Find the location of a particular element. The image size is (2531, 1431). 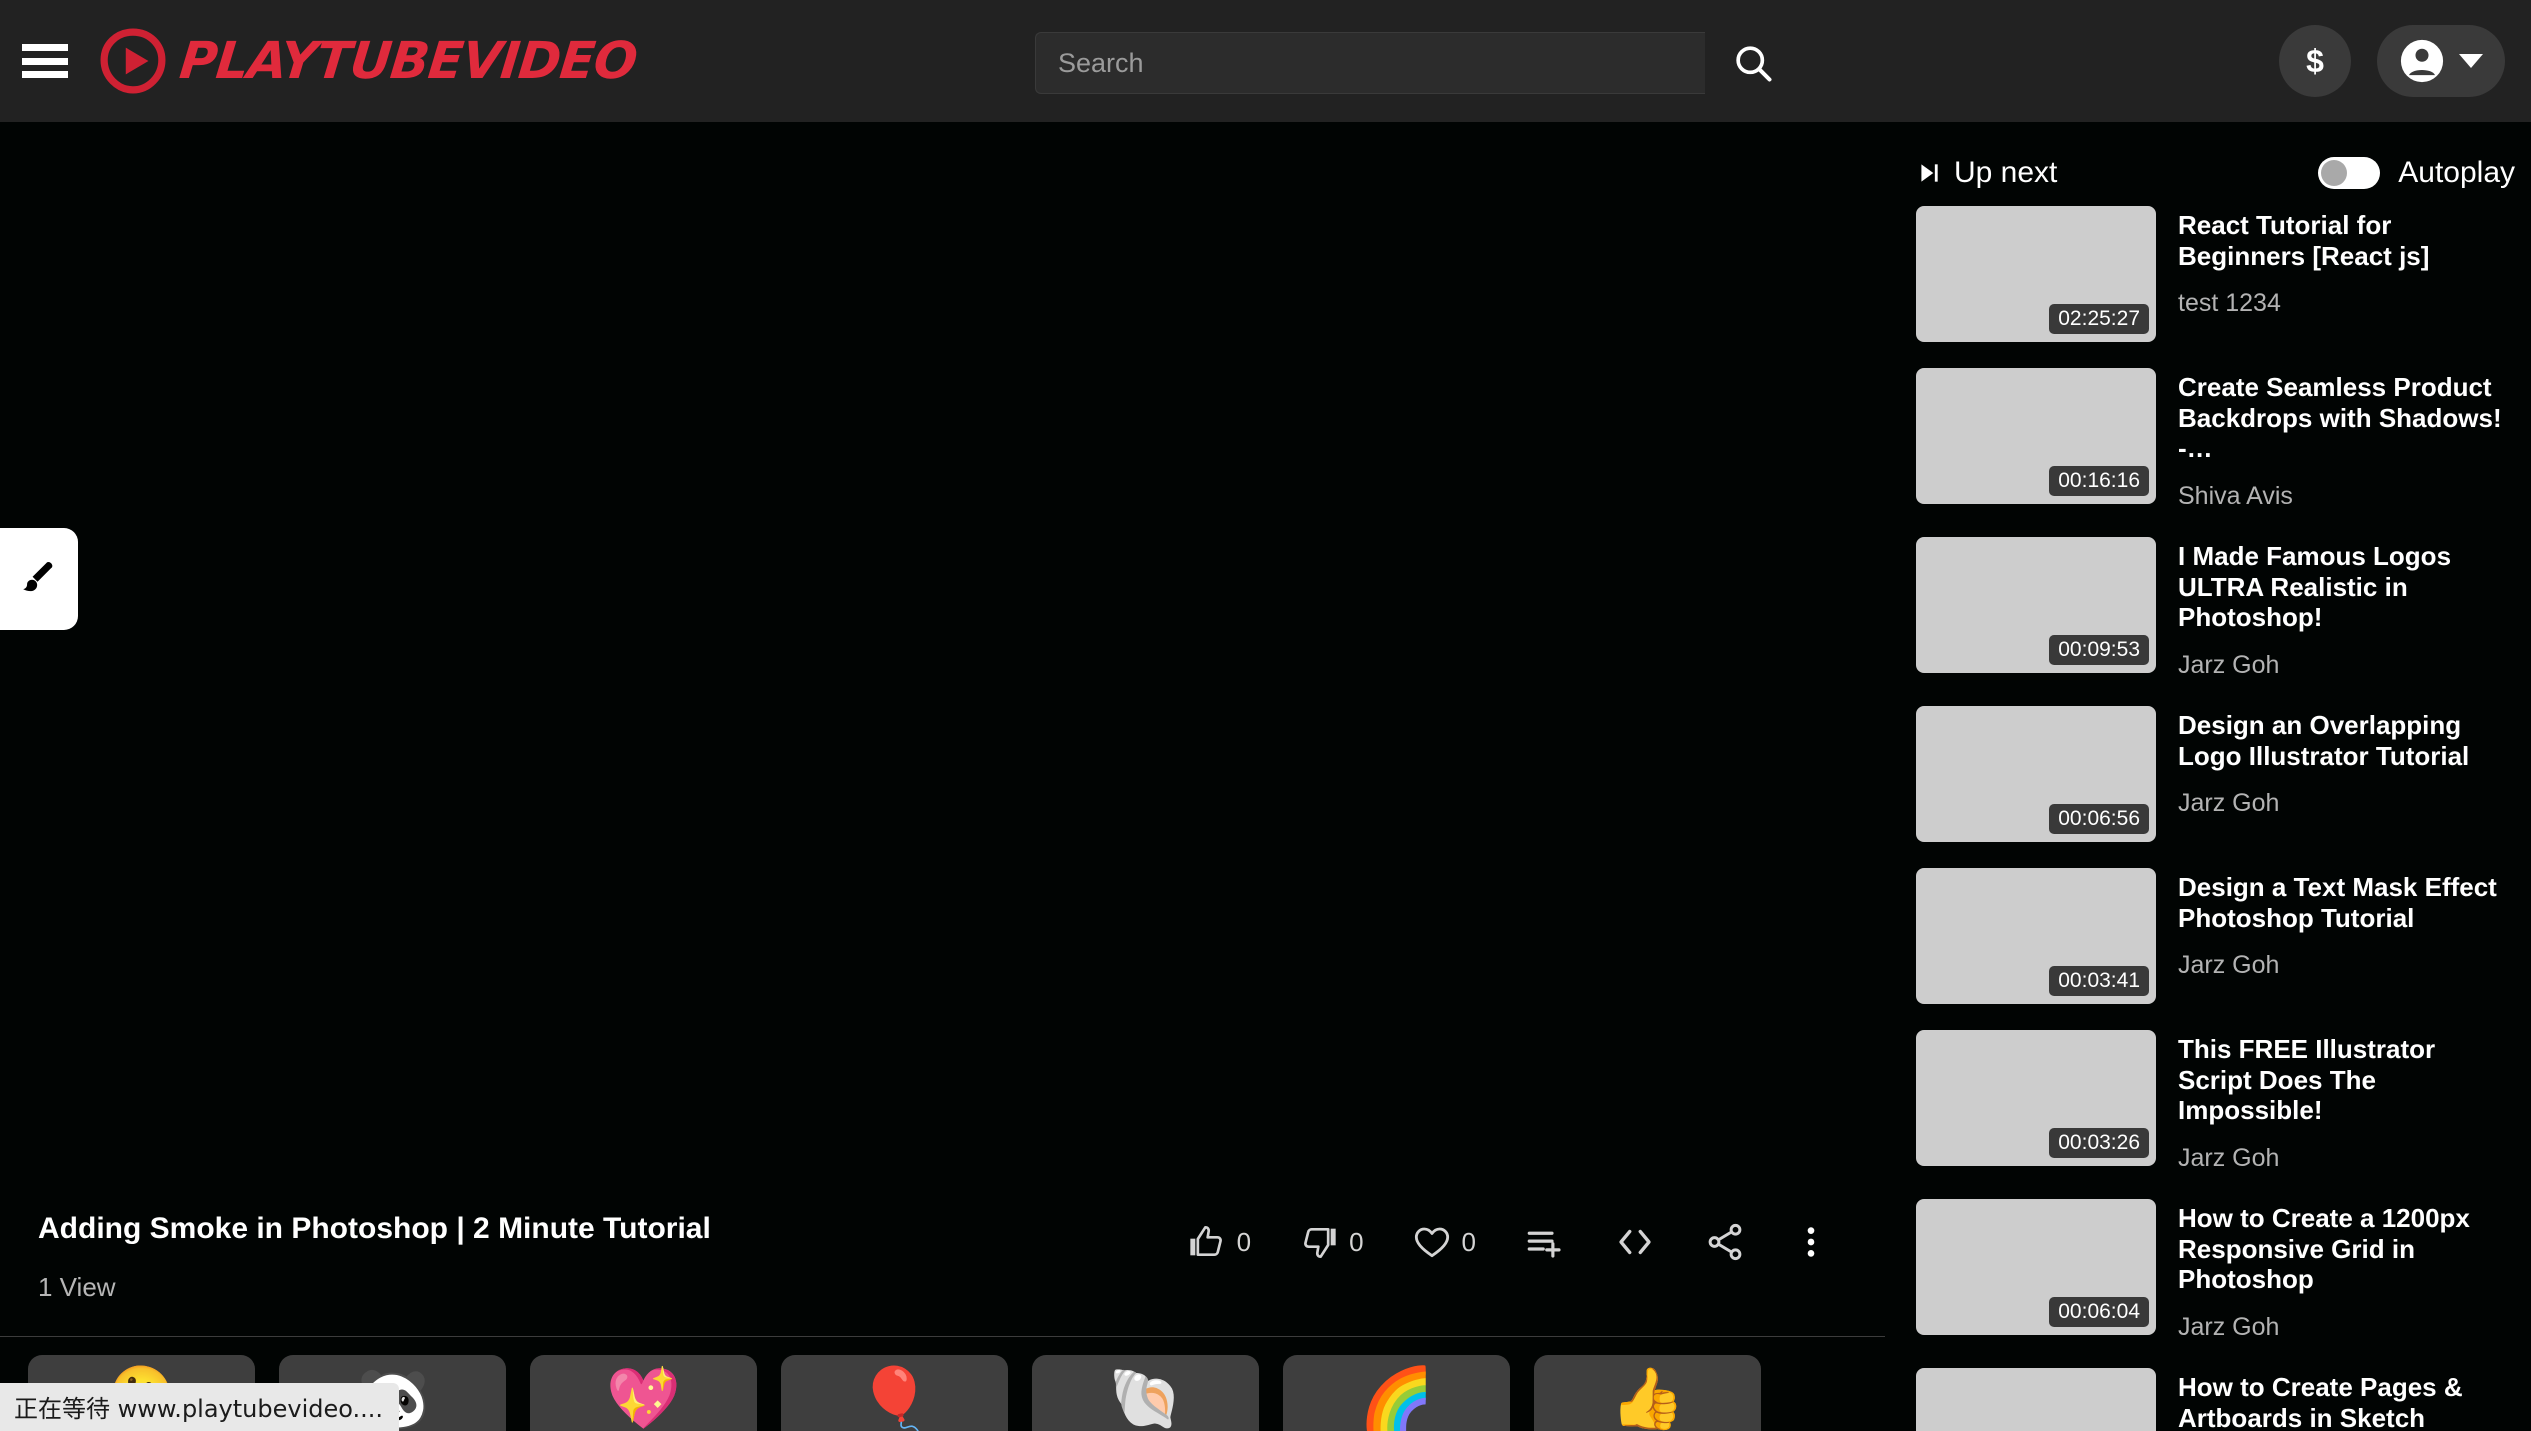

video-thumbnail: 00:16:16 is located at coordinates (2036, 436).